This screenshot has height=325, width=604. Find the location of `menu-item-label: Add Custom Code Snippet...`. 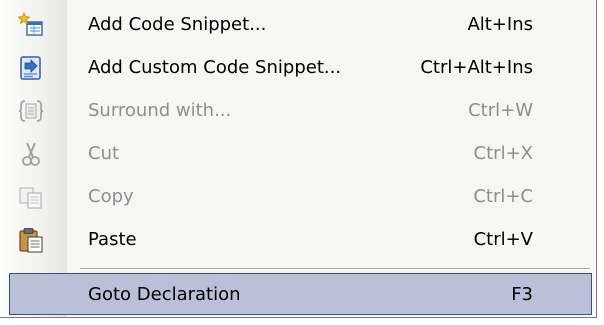

menu-item-label: Add Custom Code Snippet... is located at coordinates (215, 67).